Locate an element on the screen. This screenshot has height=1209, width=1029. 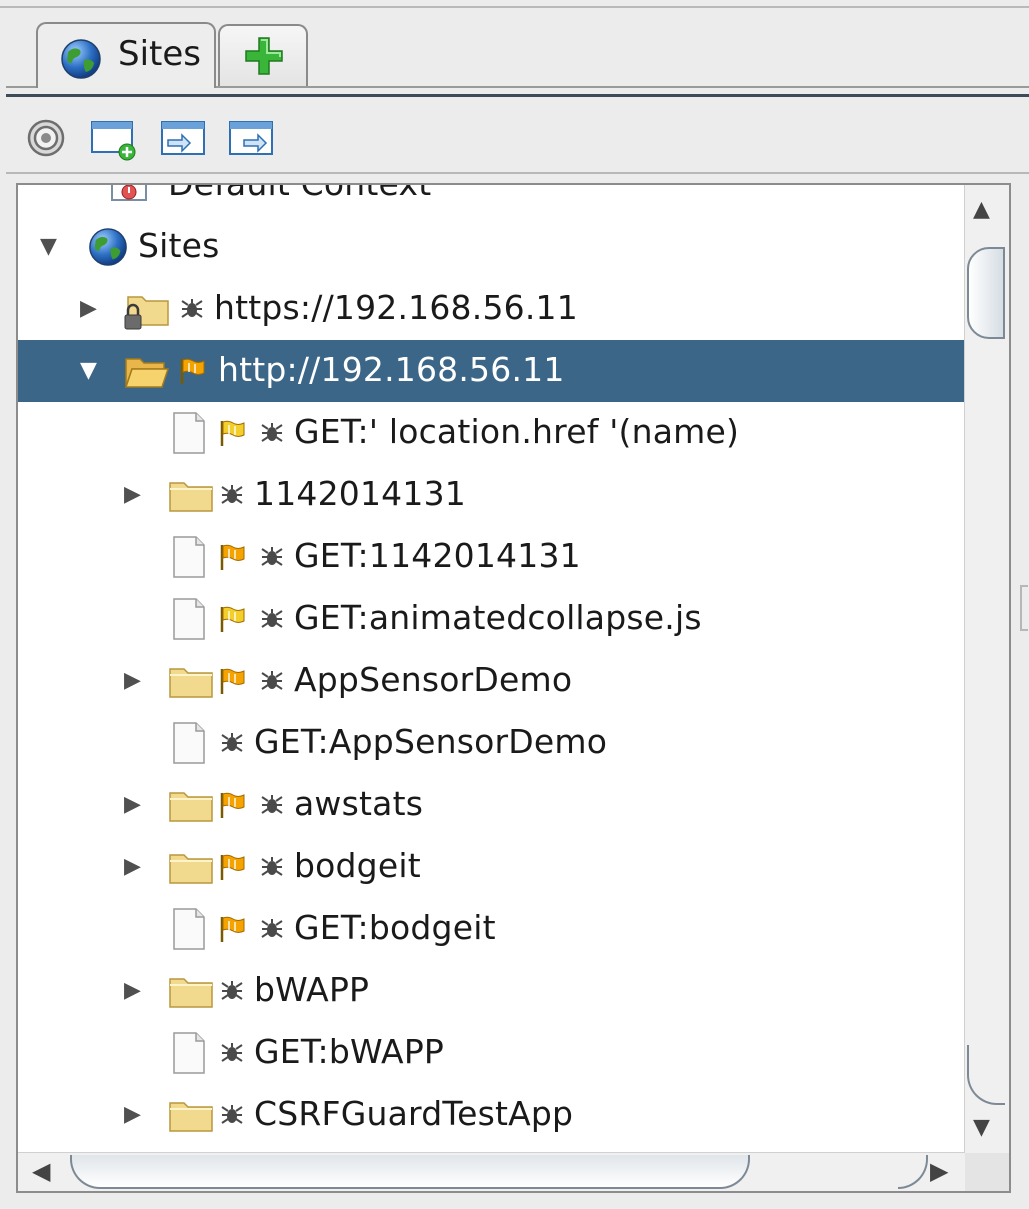
tree-row-label: GET:bWAPP is located at coordinates (349, 1051).